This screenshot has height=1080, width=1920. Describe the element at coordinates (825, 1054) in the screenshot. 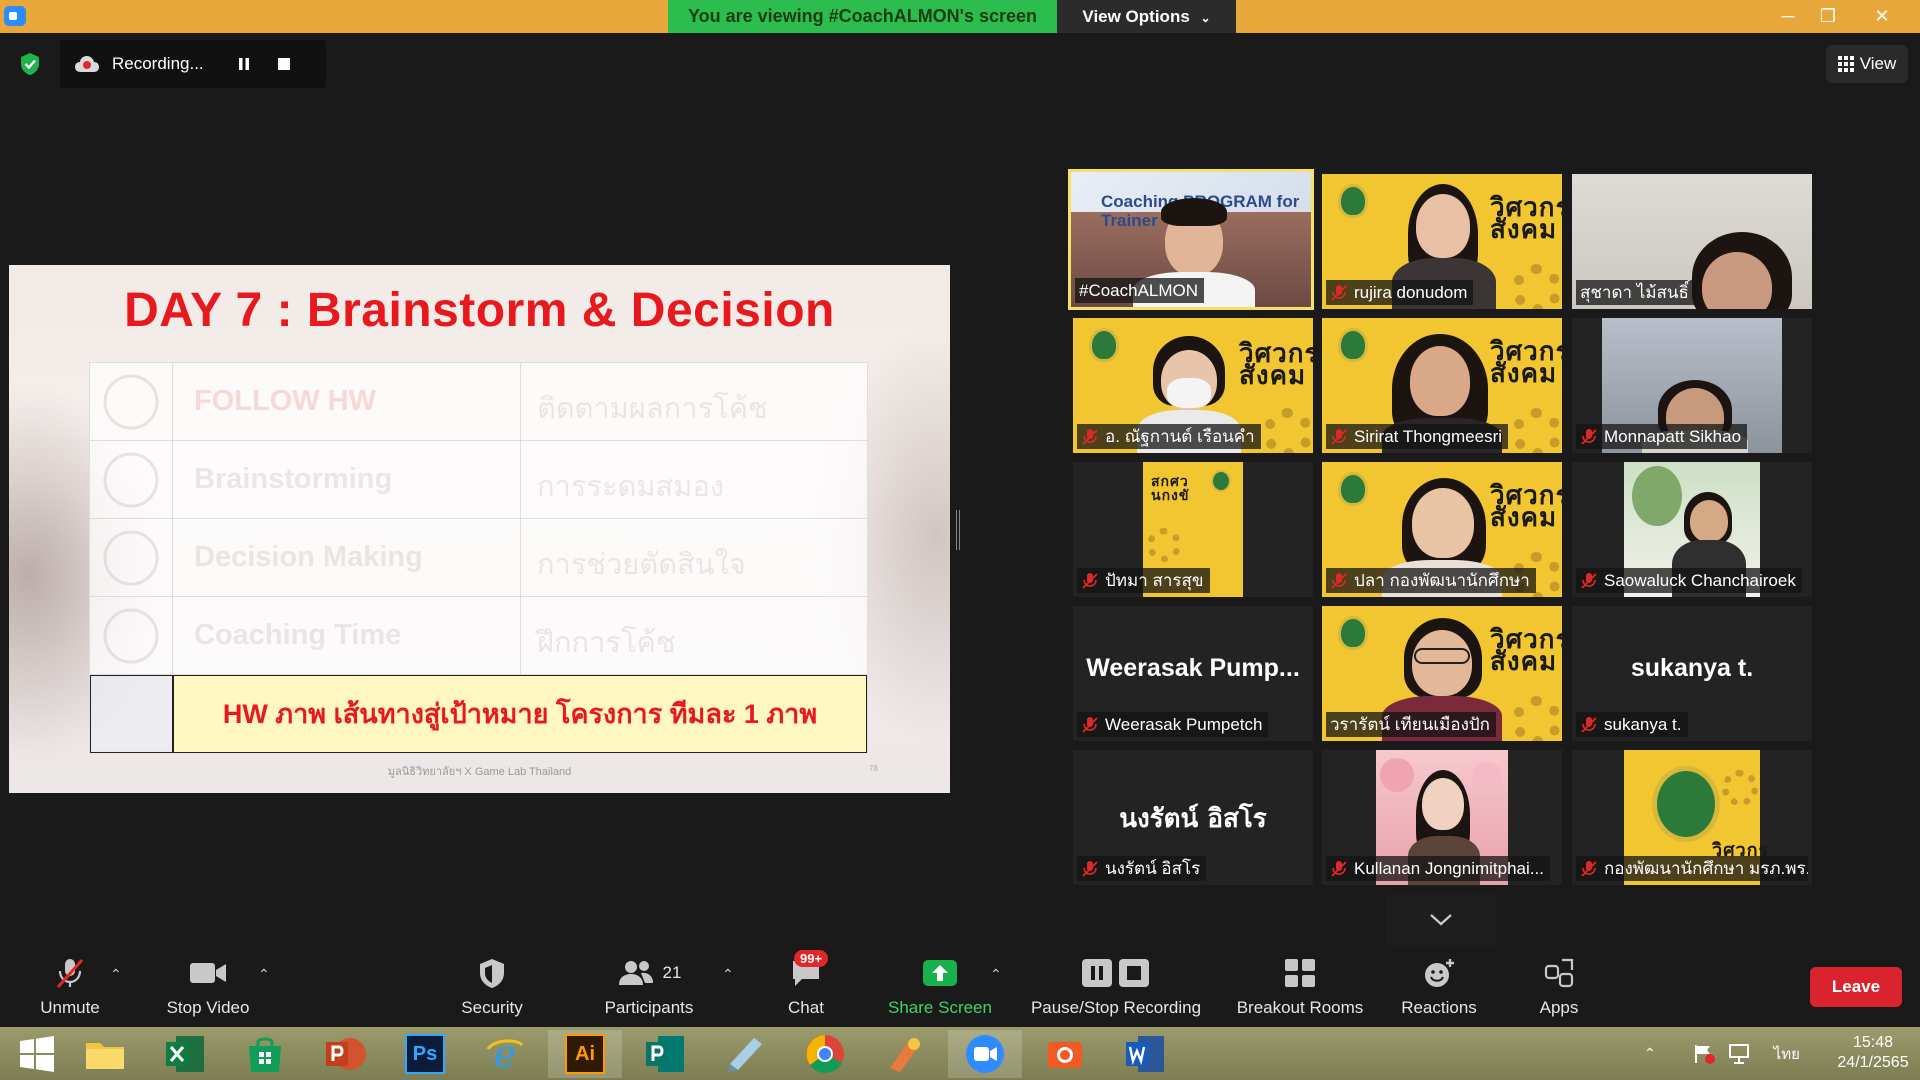

I see `chrome-icon` at that location.